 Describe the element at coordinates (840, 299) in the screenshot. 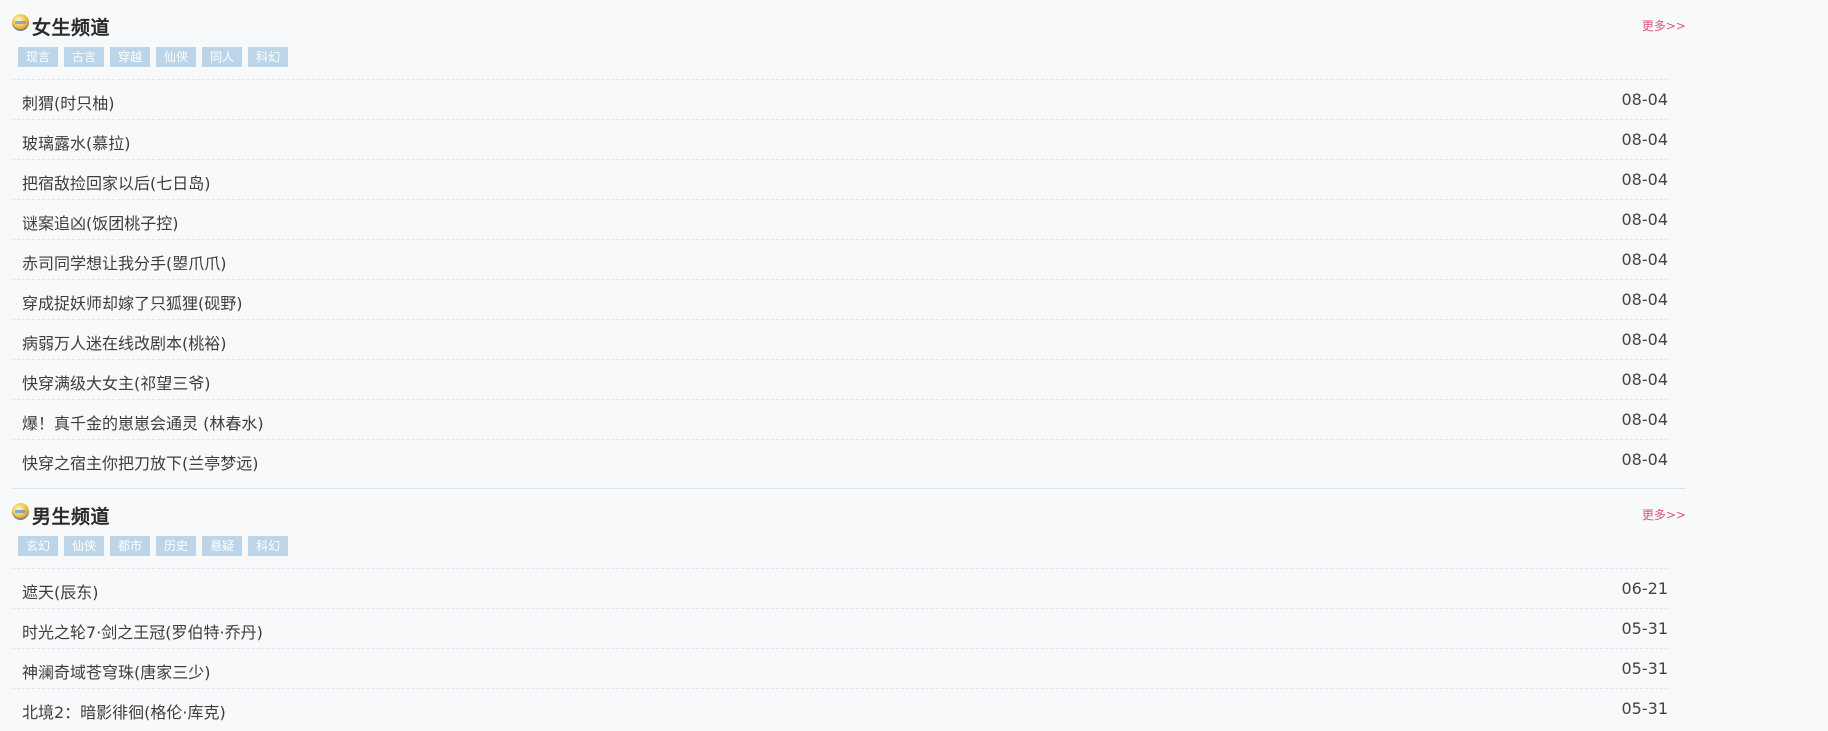

I see `list-item: 穿成捉妖师却嫁了只狐狸(砚野) 08-04` at that location.